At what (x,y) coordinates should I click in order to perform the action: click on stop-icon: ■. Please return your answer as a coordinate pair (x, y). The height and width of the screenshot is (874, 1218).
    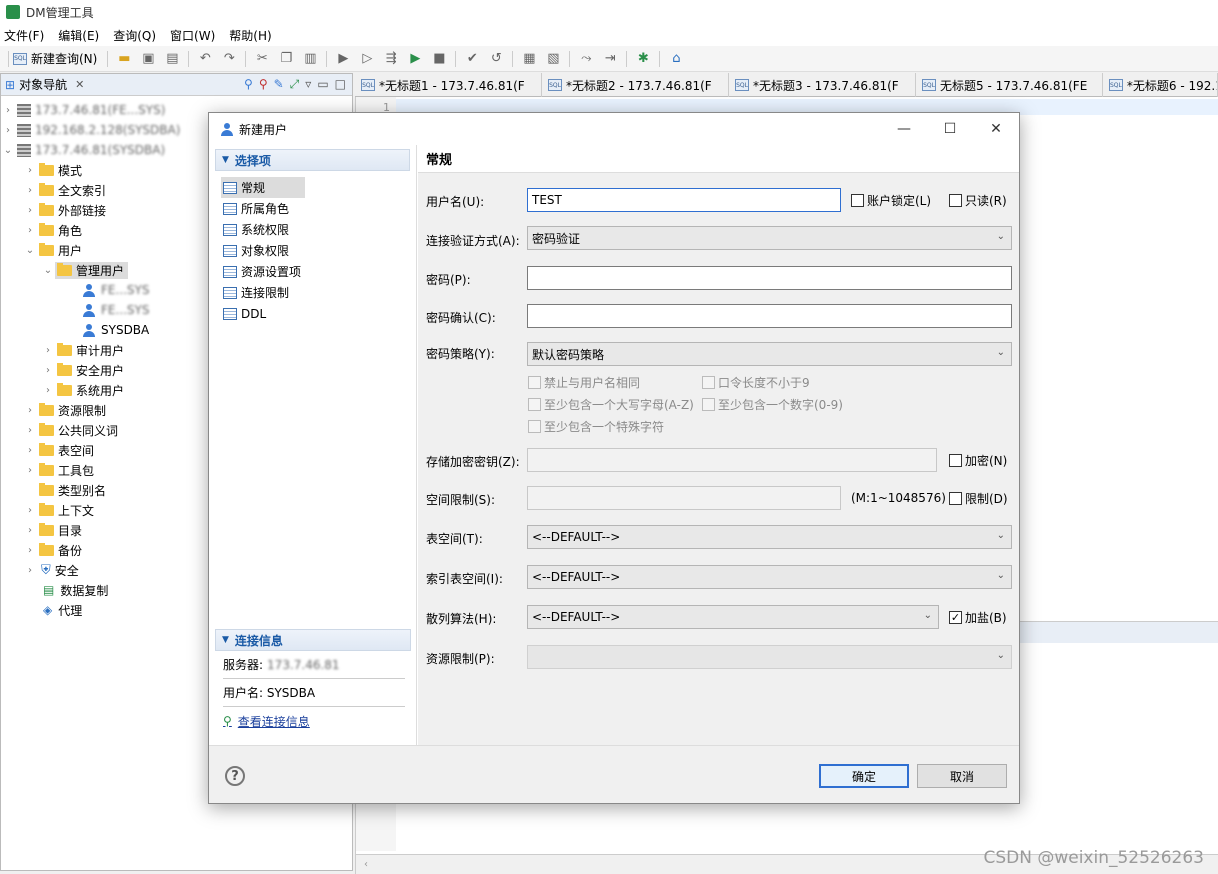
    Looking at the image, I should click on (439, 59).